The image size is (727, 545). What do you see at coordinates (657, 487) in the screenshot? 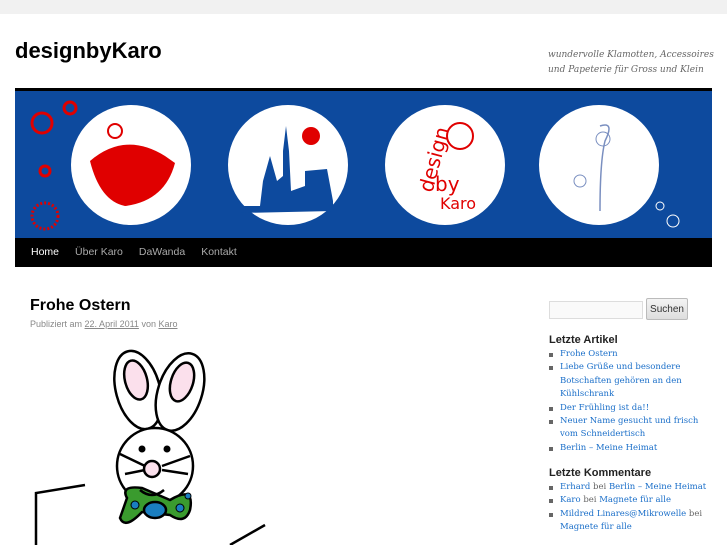
I see `comment-post-link: Berlin – Meine Heimat` at bounding box center [657, 487].